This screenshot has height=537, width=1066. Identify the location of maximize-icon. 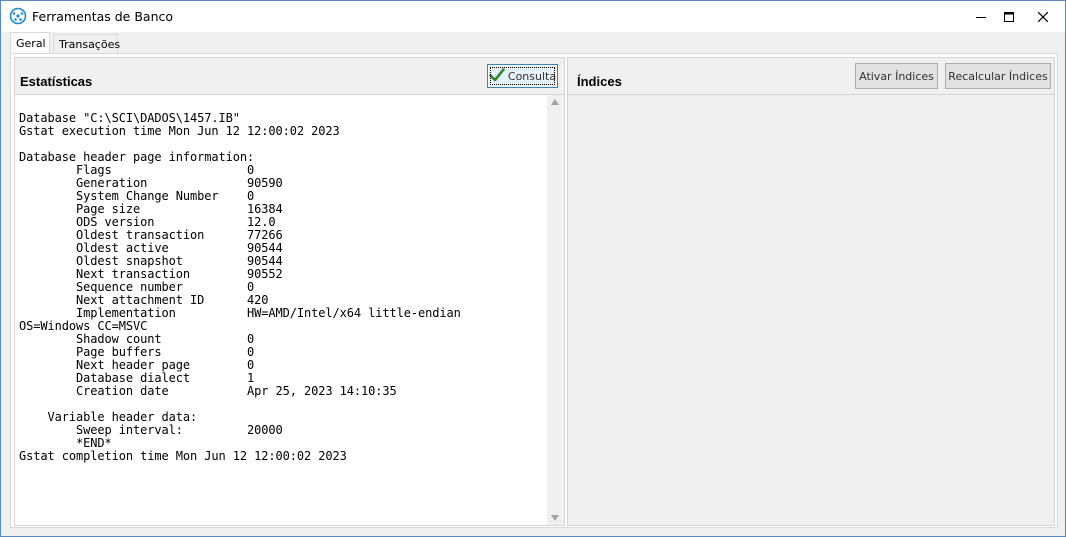
(1009, 16).